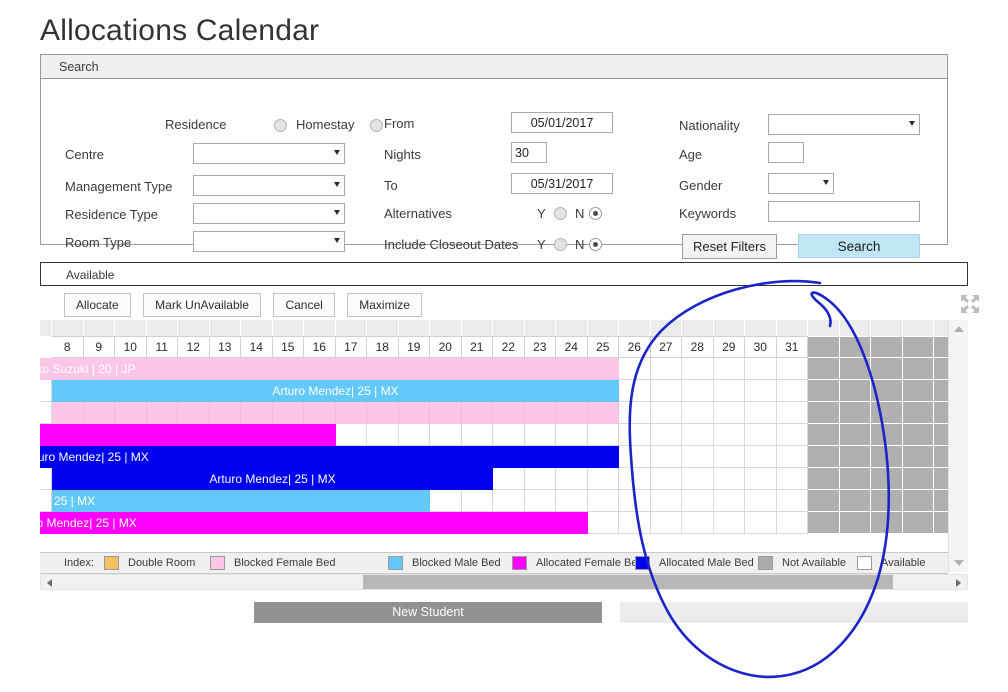  Describe the element at coordinates (844, 211) in the screenshot. I see `keywords-input` at that location.